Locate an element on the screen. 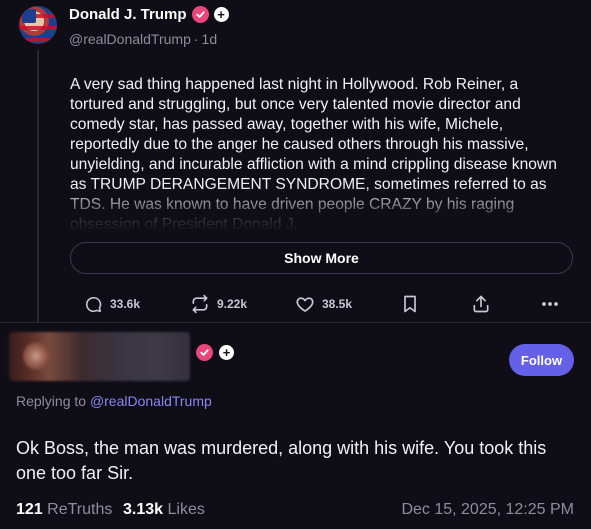 This screenshot has height=529, width=591. retruth-action: 9.22k is located at coordinates (218, 304).